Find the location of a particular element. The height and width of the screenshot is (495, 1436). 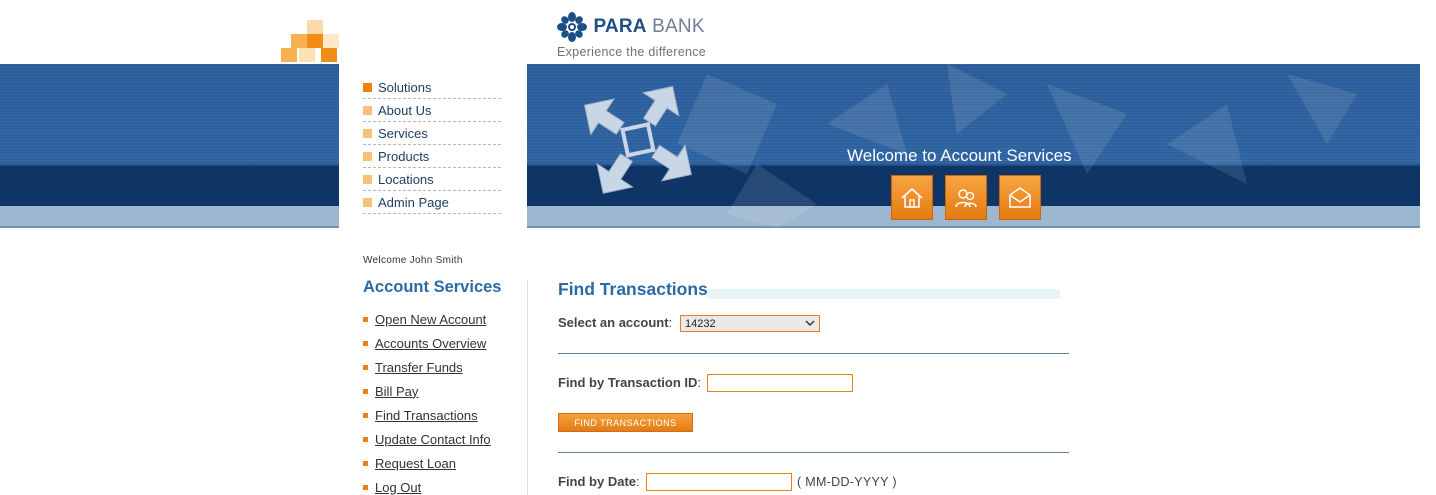

page-title: Find Transactions is located at coordinates (633, 289).